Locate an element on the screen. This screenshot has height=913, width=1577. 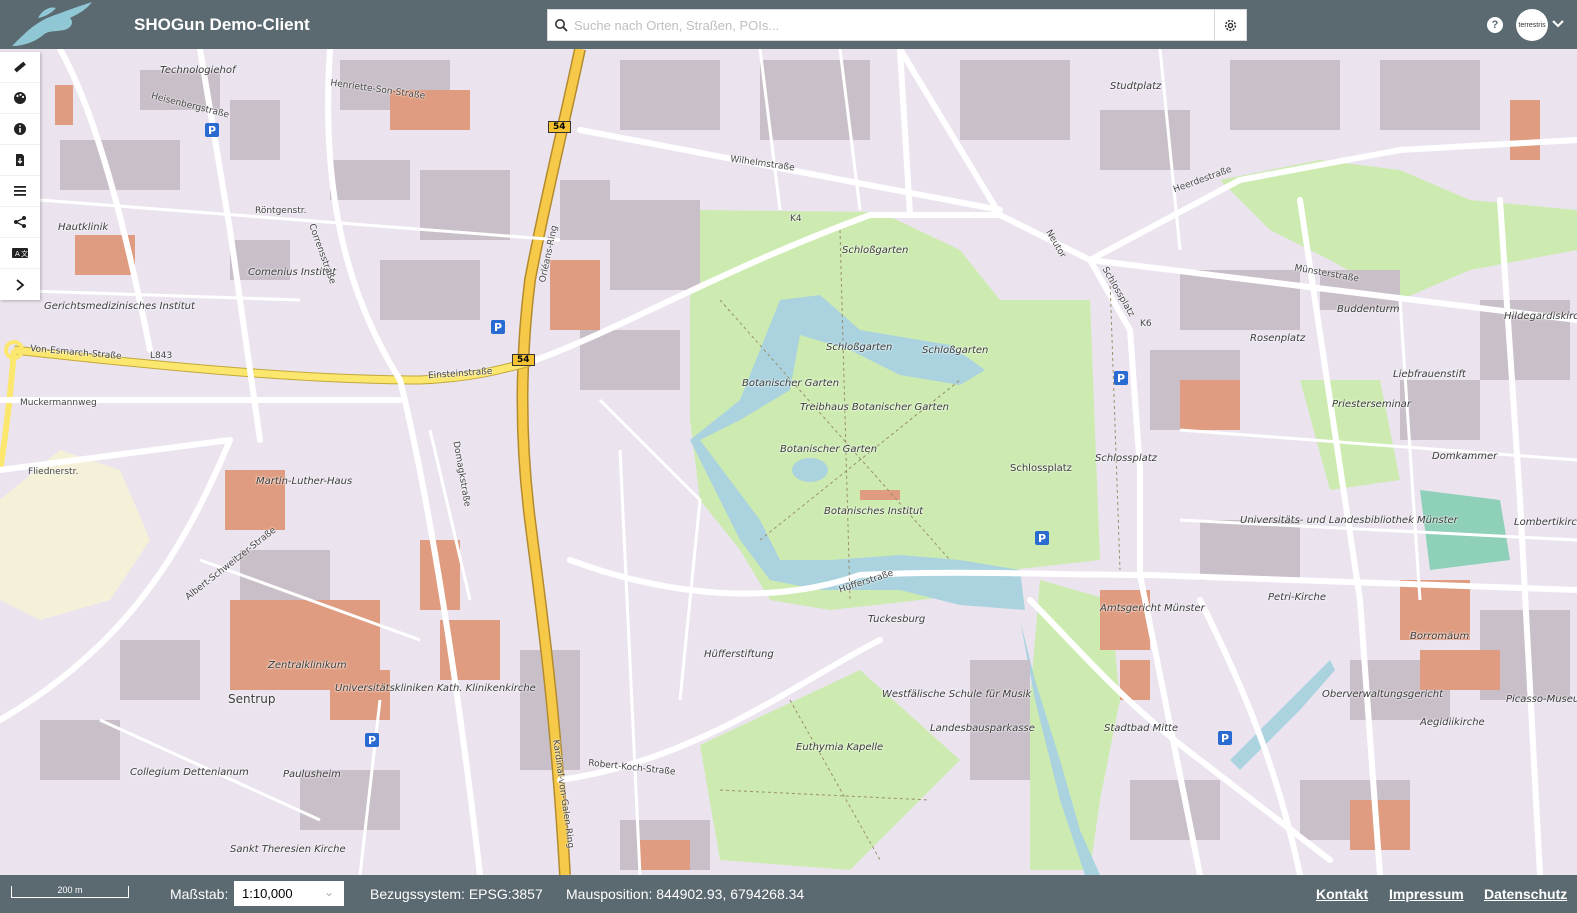
app-header: SHOGun Demo-Client ? terrestris is located at coordinates (788, 24).